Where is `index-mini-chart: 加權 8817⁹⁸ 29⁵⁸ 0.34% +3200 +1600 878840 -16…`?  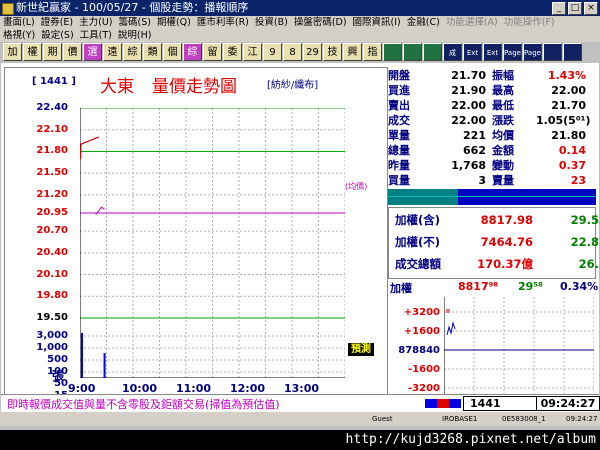 index-mini-chart: 加權 8817⁹⁸ 29⁵⁸ 0.34% +3200 +1600 878840 -16… is located at coordinates (493, 344).